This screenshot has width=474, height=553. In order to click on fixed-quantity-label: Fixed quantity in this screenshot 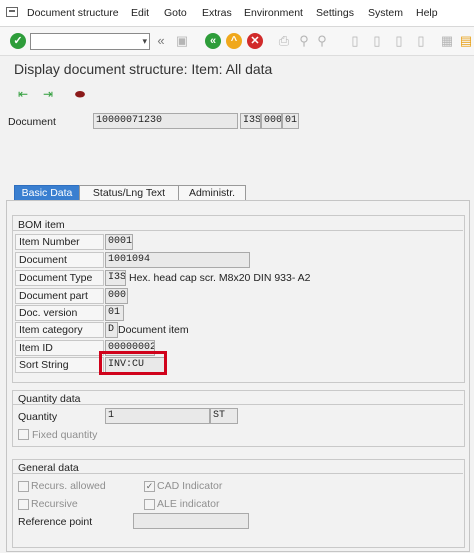, I will do `click(65, 435)`.